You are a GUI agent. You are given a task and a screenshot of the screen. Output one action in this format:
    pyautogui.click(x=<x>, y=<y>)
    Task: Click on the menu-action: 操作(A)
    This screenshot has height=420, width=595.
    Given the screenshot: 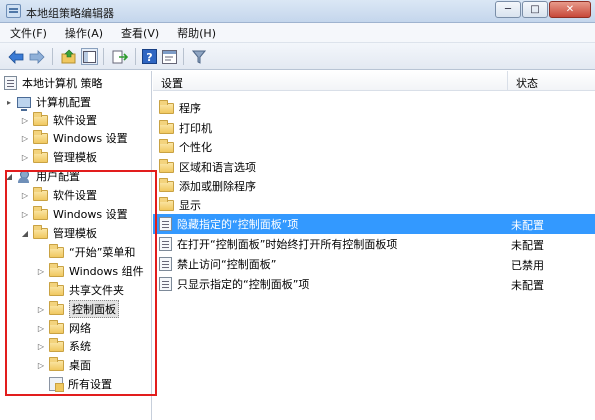 What is the action you would take?
    pyautogui.click(x=84, y=33)
    